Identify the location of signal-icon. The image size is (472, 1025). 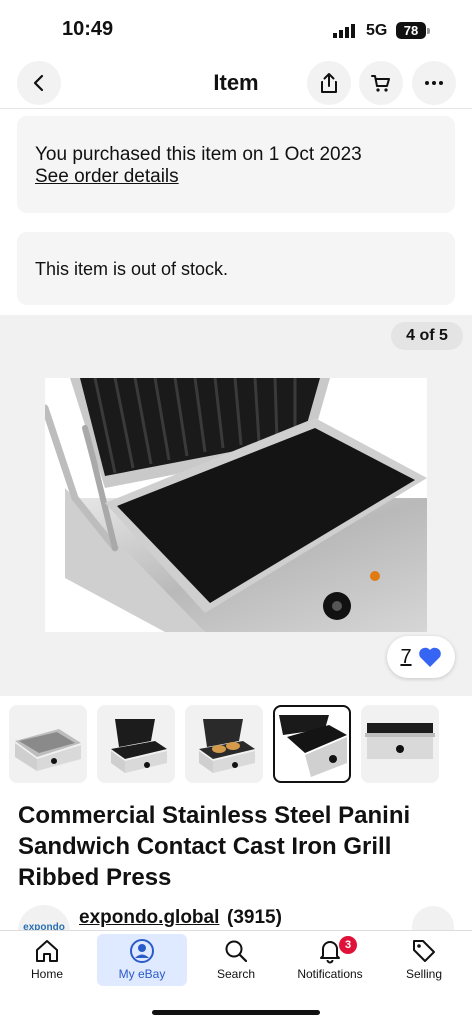
(344, 31).